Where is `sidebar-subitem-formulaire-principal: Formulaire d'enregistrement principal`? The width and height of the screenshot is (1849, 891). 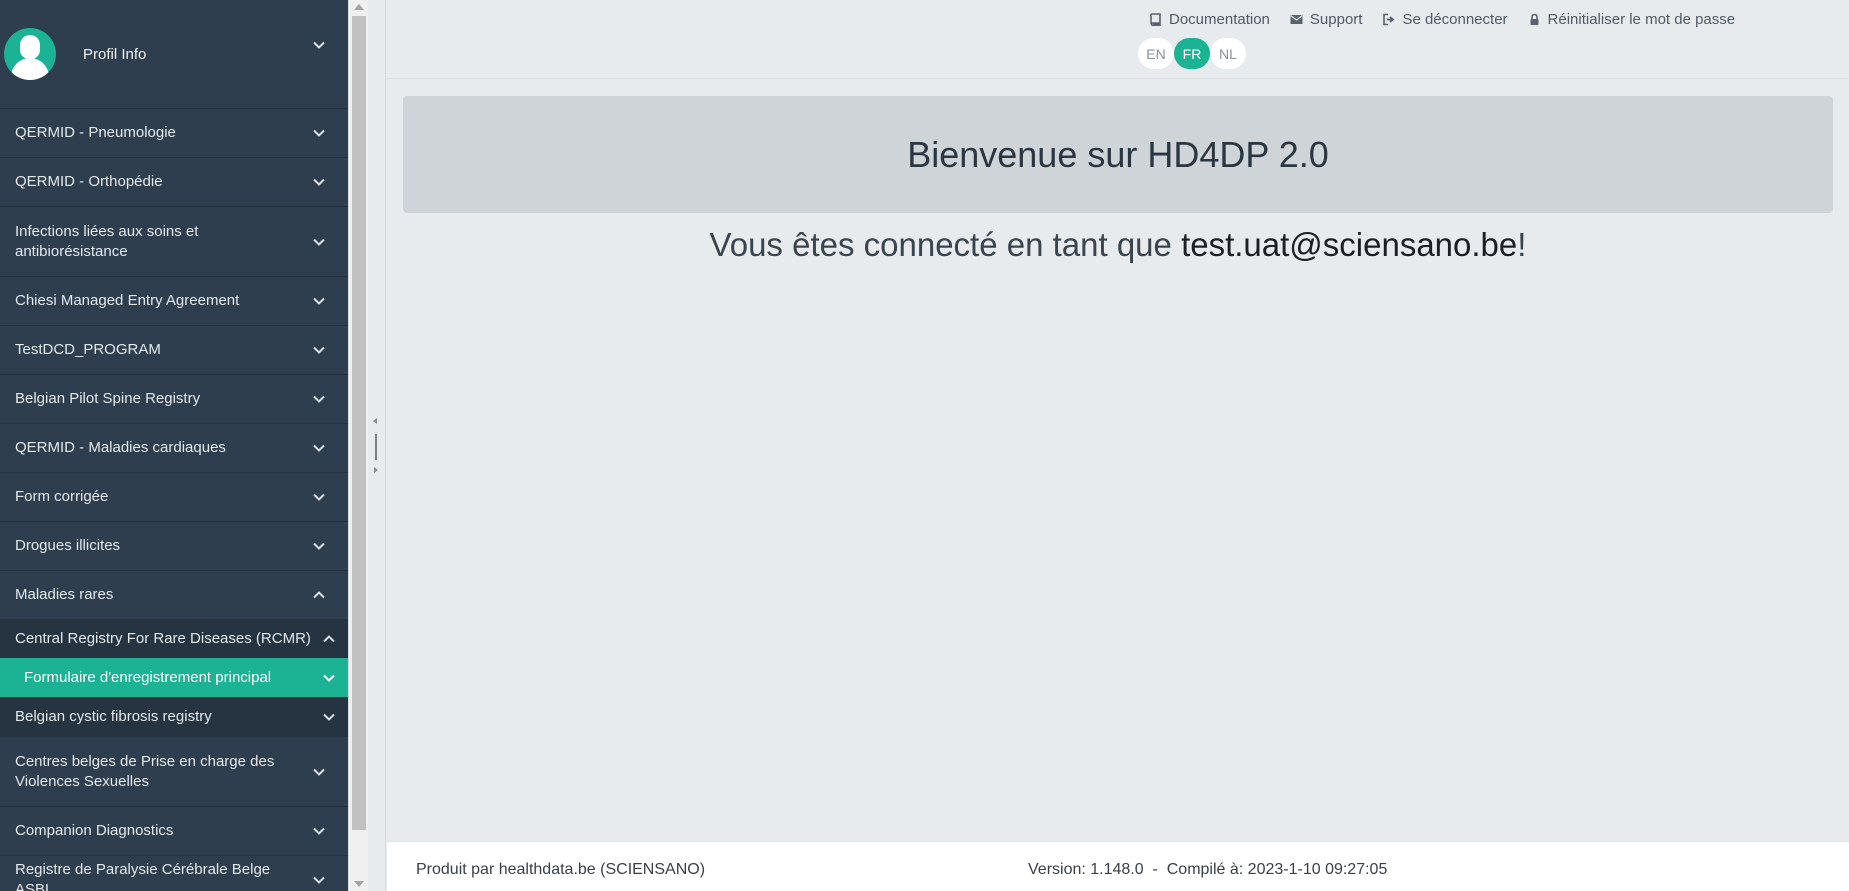 sidebar-subitem-formulaire-principal: Formulaire d'enregistrement principal is located at coordinates (174, 677).